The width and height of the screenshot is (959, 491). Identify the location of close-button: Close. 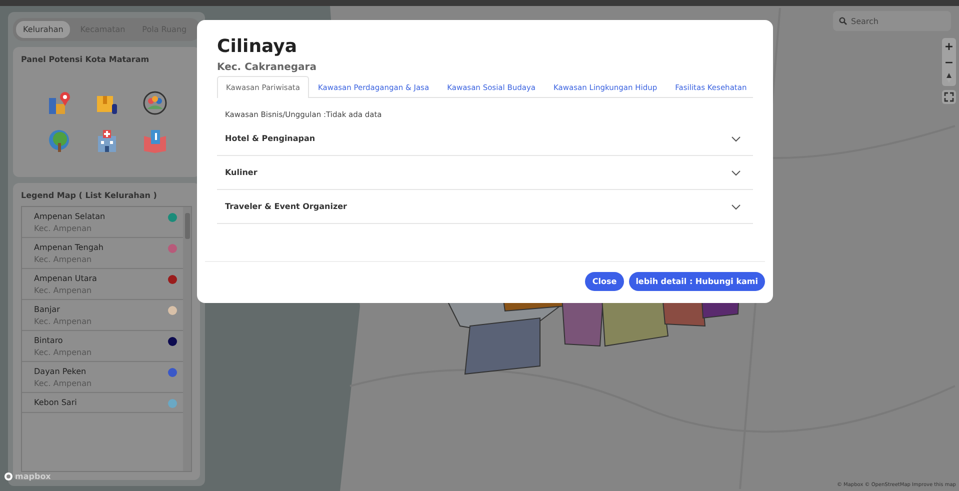
(604, 281).